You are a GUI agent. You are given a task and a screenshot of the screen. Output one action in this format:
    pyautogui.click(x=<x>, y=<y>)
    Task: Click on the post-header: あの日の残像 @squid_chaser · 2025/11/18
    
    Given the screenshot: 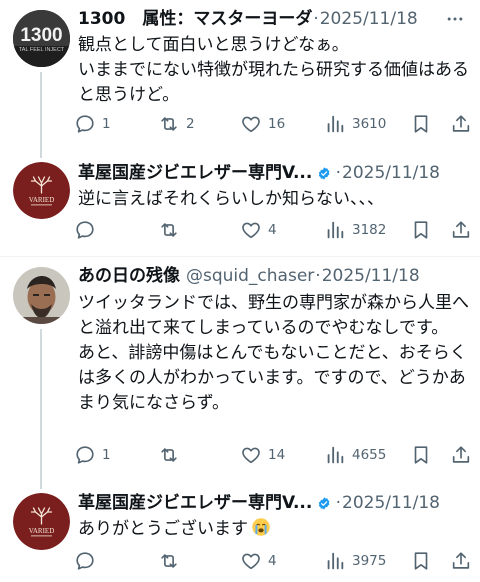 What is the action you would take?
    pyautogui.click(x=259, y=276)
    